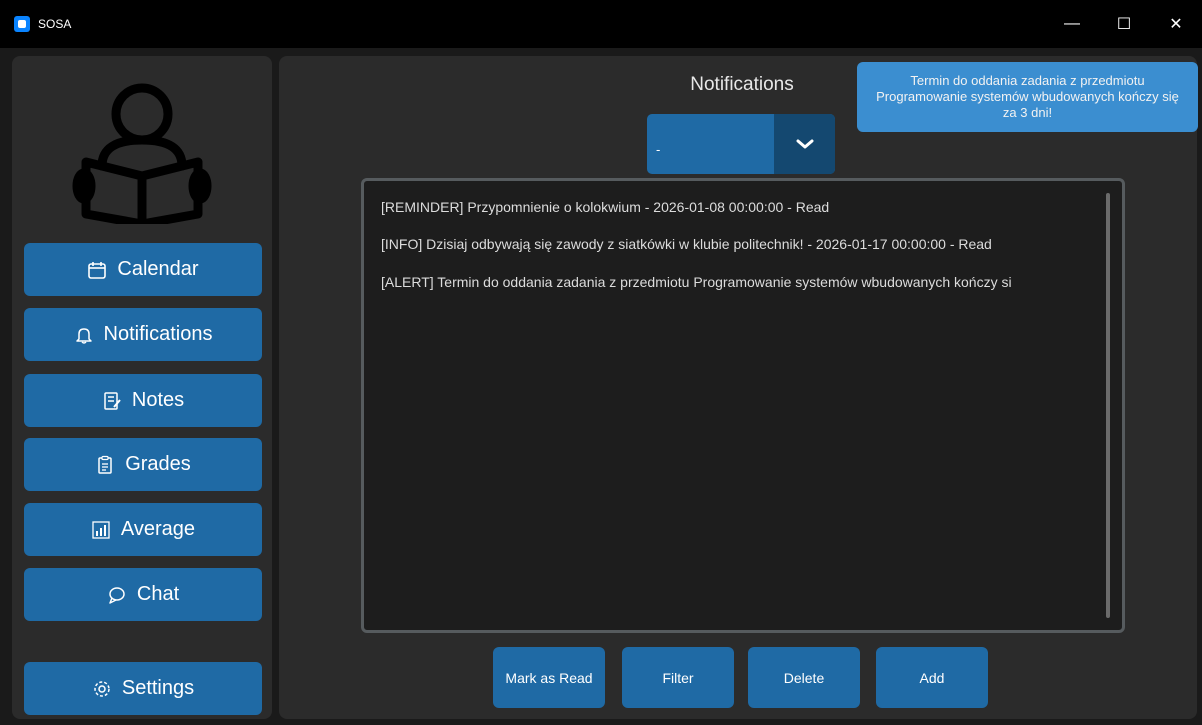 The image size is (1202, 725). What do you see at coordinates (158, 334) in the screenshot?
I see `sidebar-item-label: Notifications` at bounding box center [158, 334].